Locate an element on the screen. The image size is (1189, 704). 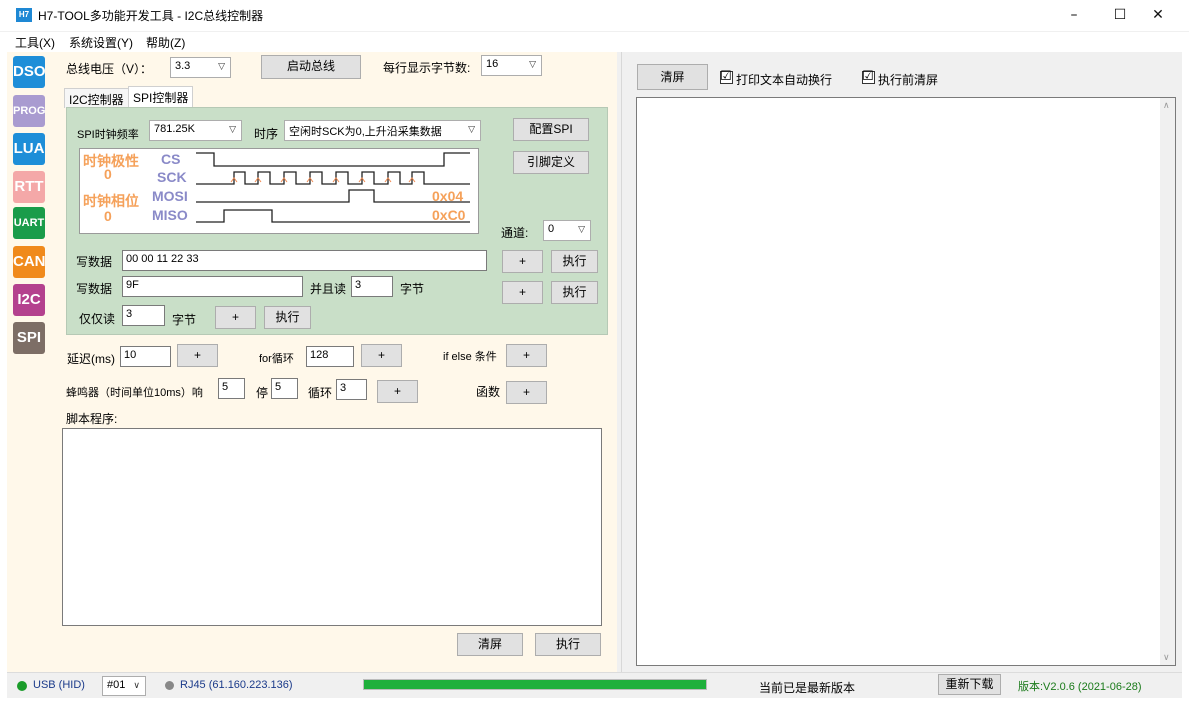
channel-value: 0 is located at coordinates (551, 229).